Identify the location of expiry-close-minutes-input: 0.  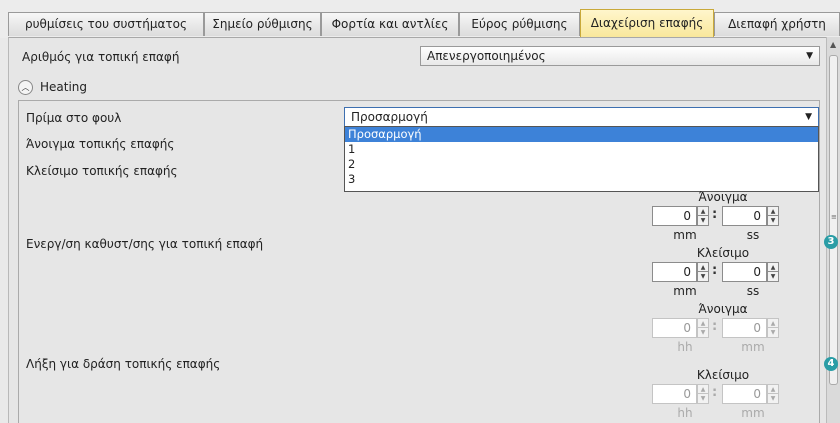
(744, 394).